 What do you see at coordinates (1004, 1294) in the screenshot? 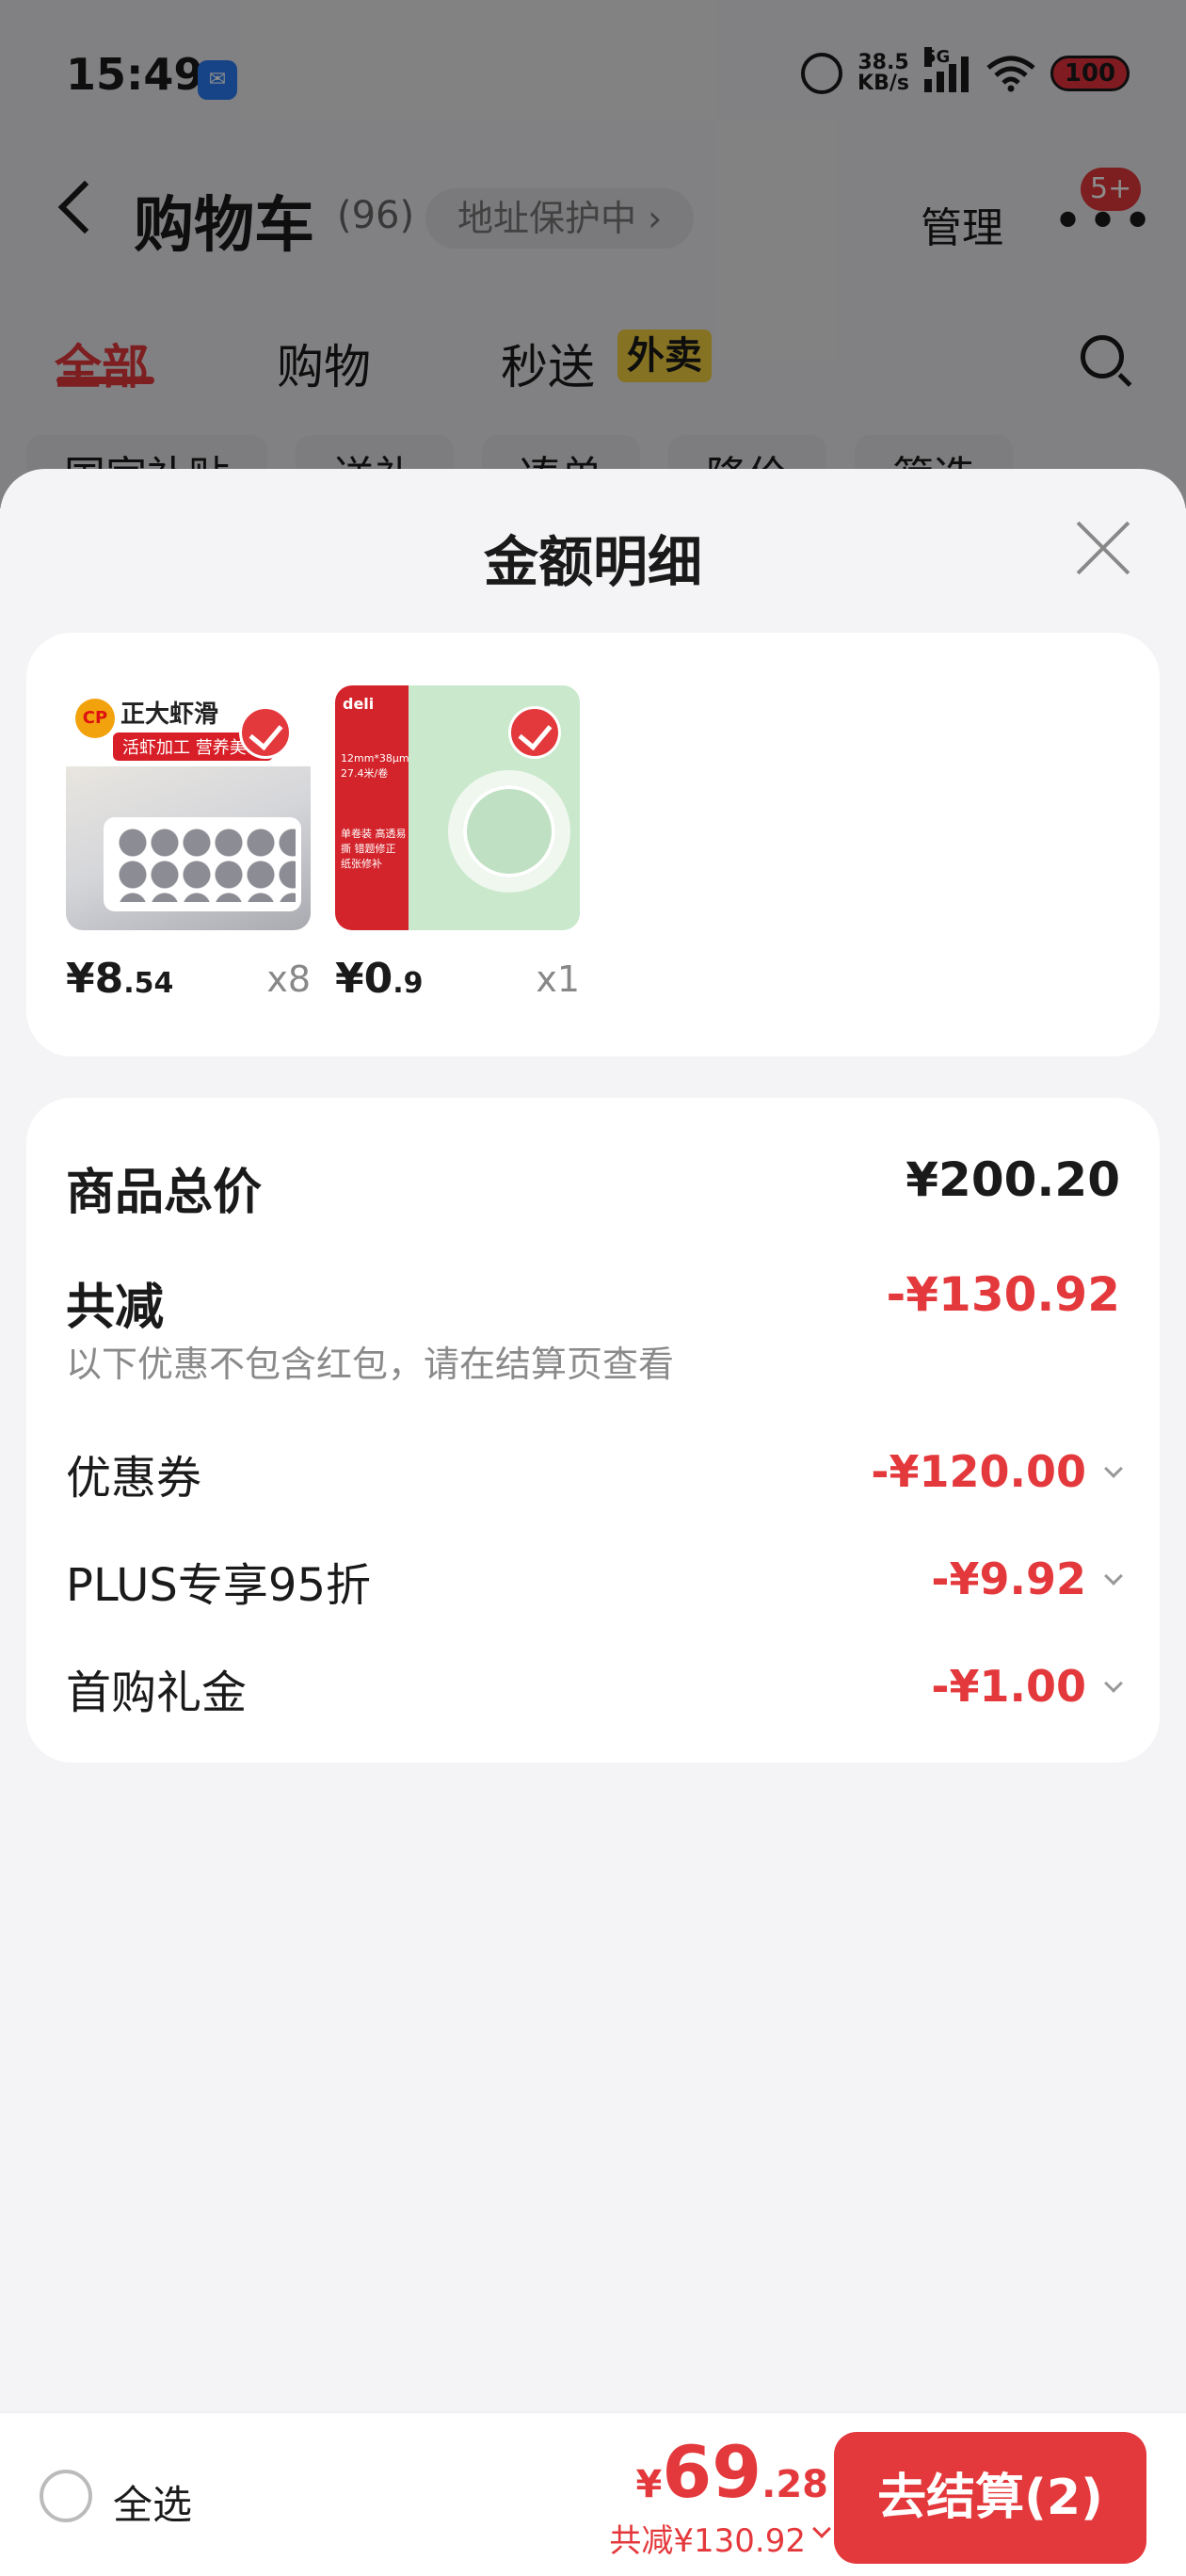
I see `reduce-value: -¥130.92` at bounding box center [1004, 1294].